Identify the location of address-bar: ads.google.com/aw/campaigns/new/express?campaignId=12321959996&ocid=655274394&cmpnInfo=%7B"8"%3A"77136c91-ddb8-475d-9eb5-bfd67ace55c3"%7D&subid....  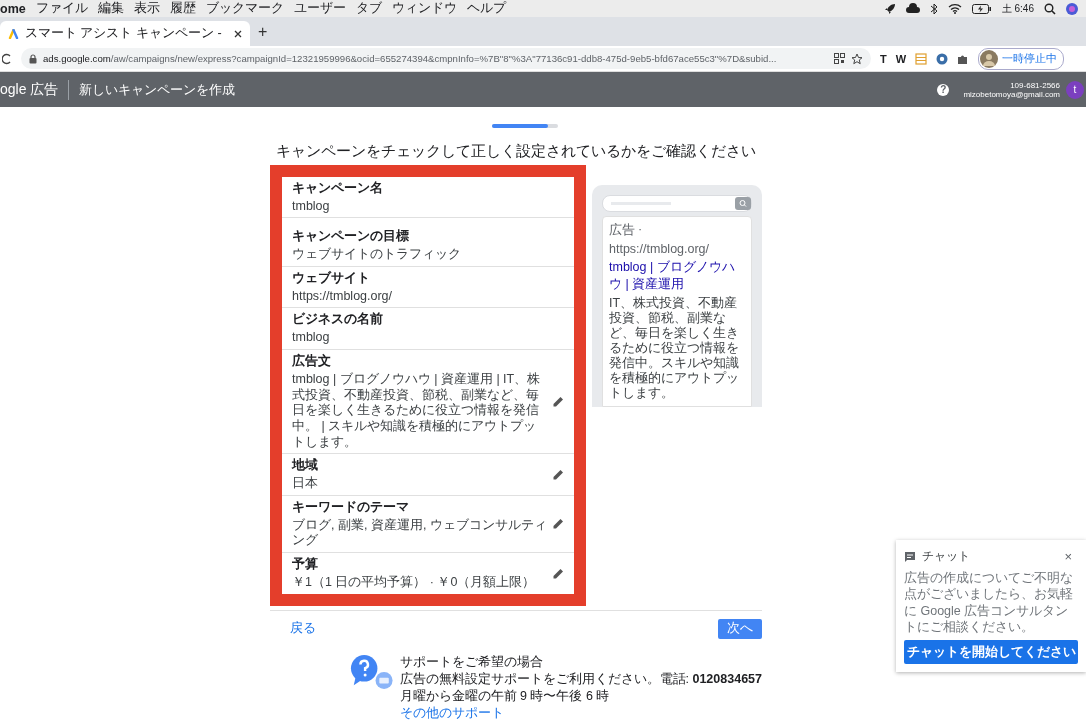
(446, 58).